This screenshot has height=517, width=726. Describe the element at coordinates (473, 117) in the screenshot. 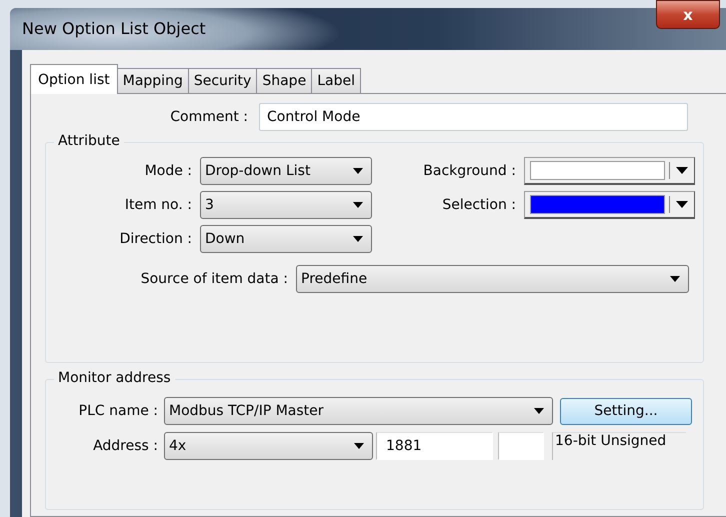

I see `comment-field: Control Mode` at that location.